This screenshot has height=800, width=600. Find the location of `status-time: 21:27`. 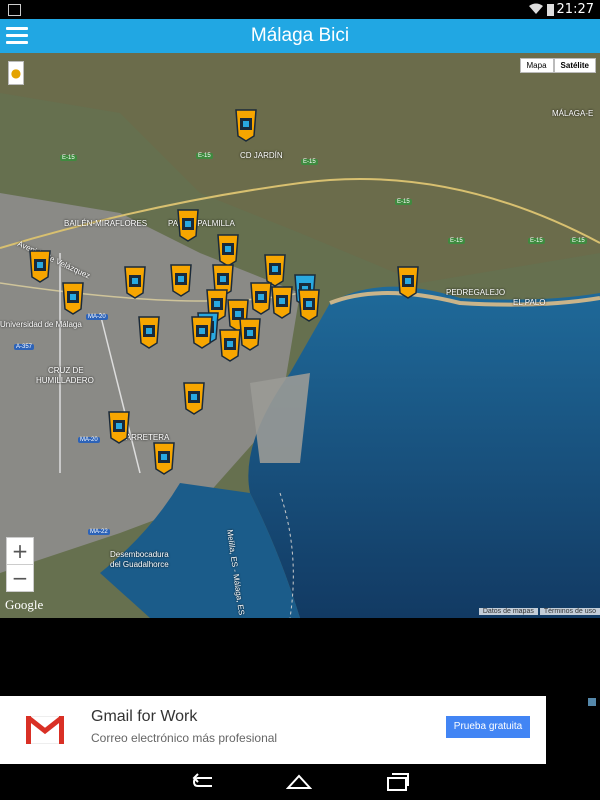

status-time: 21:27 is located at coordinates (575, 9).